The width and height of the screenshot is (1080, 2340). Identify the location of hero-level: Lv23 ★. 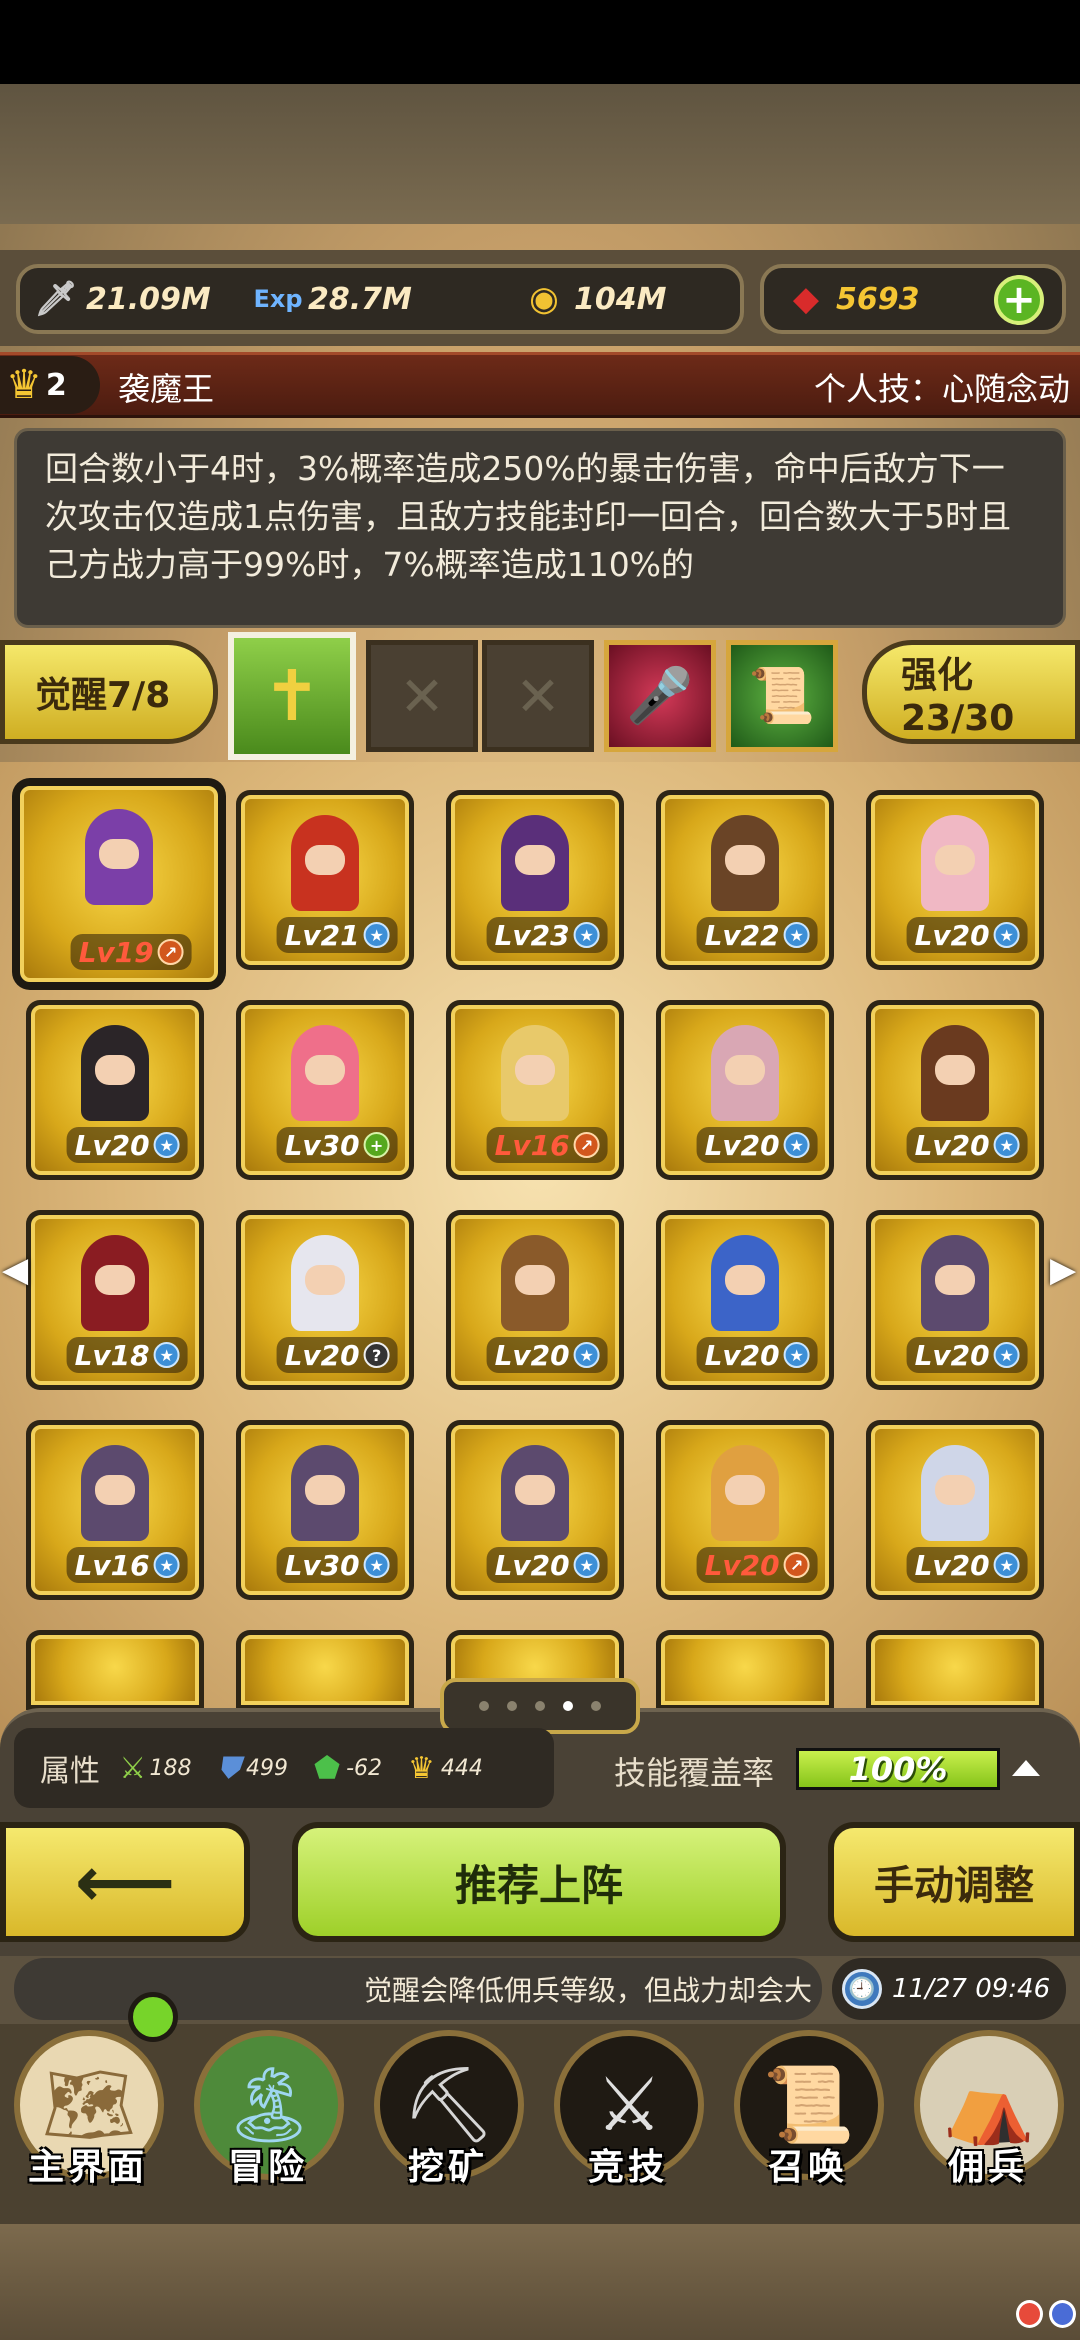
(547, 935).